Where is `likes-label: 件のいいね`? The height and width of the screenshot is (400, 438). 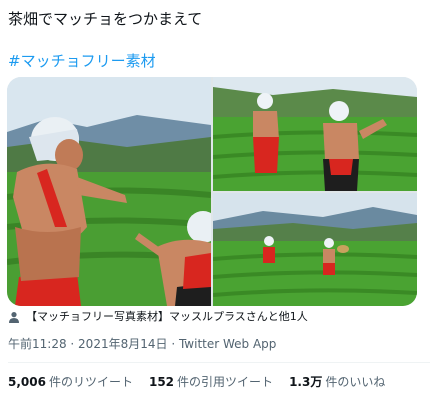
likes-label: 件のいいね is located at coordinates (355, 382).